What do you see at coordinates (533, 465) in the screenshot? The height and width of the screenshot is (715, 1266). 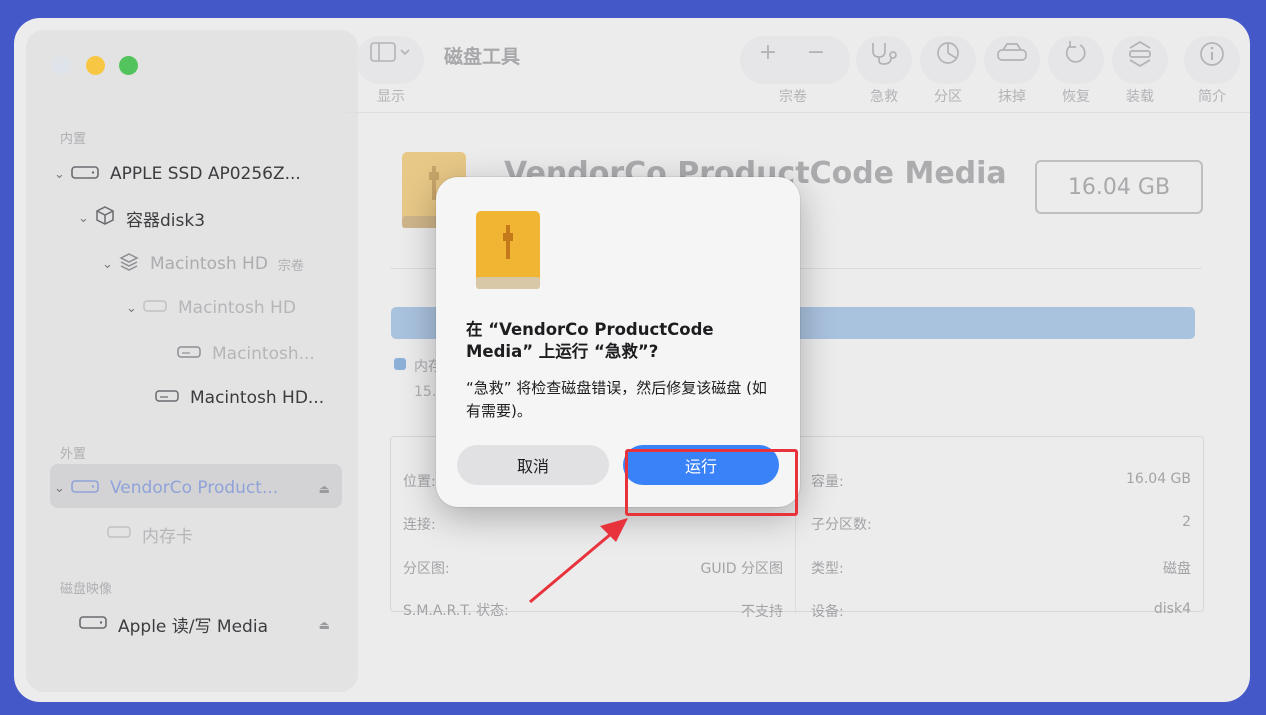 I see `cancel-button: 取消` at bounding box center [533, 465].